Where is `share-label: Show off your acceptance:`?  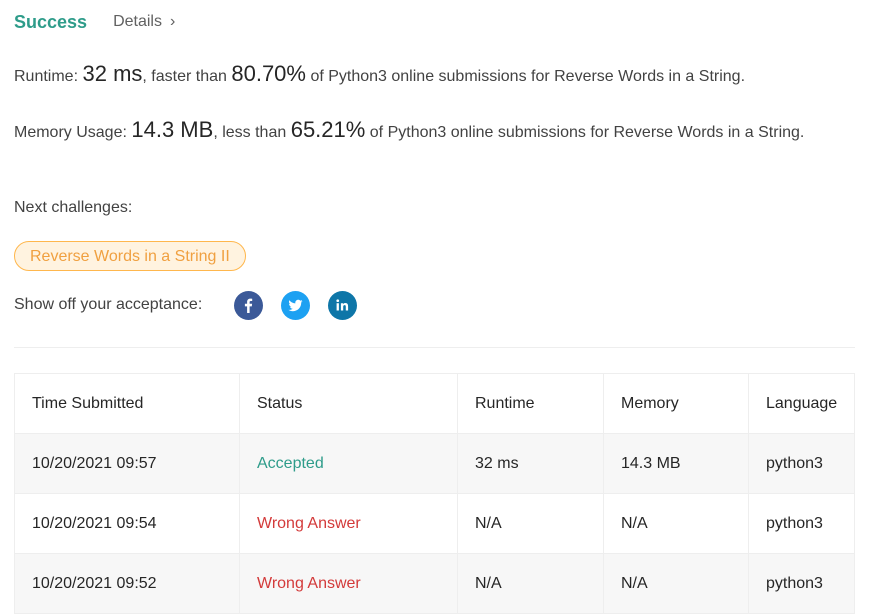
share-label: Show off your acceptance: is located at coordinates (108, 304).